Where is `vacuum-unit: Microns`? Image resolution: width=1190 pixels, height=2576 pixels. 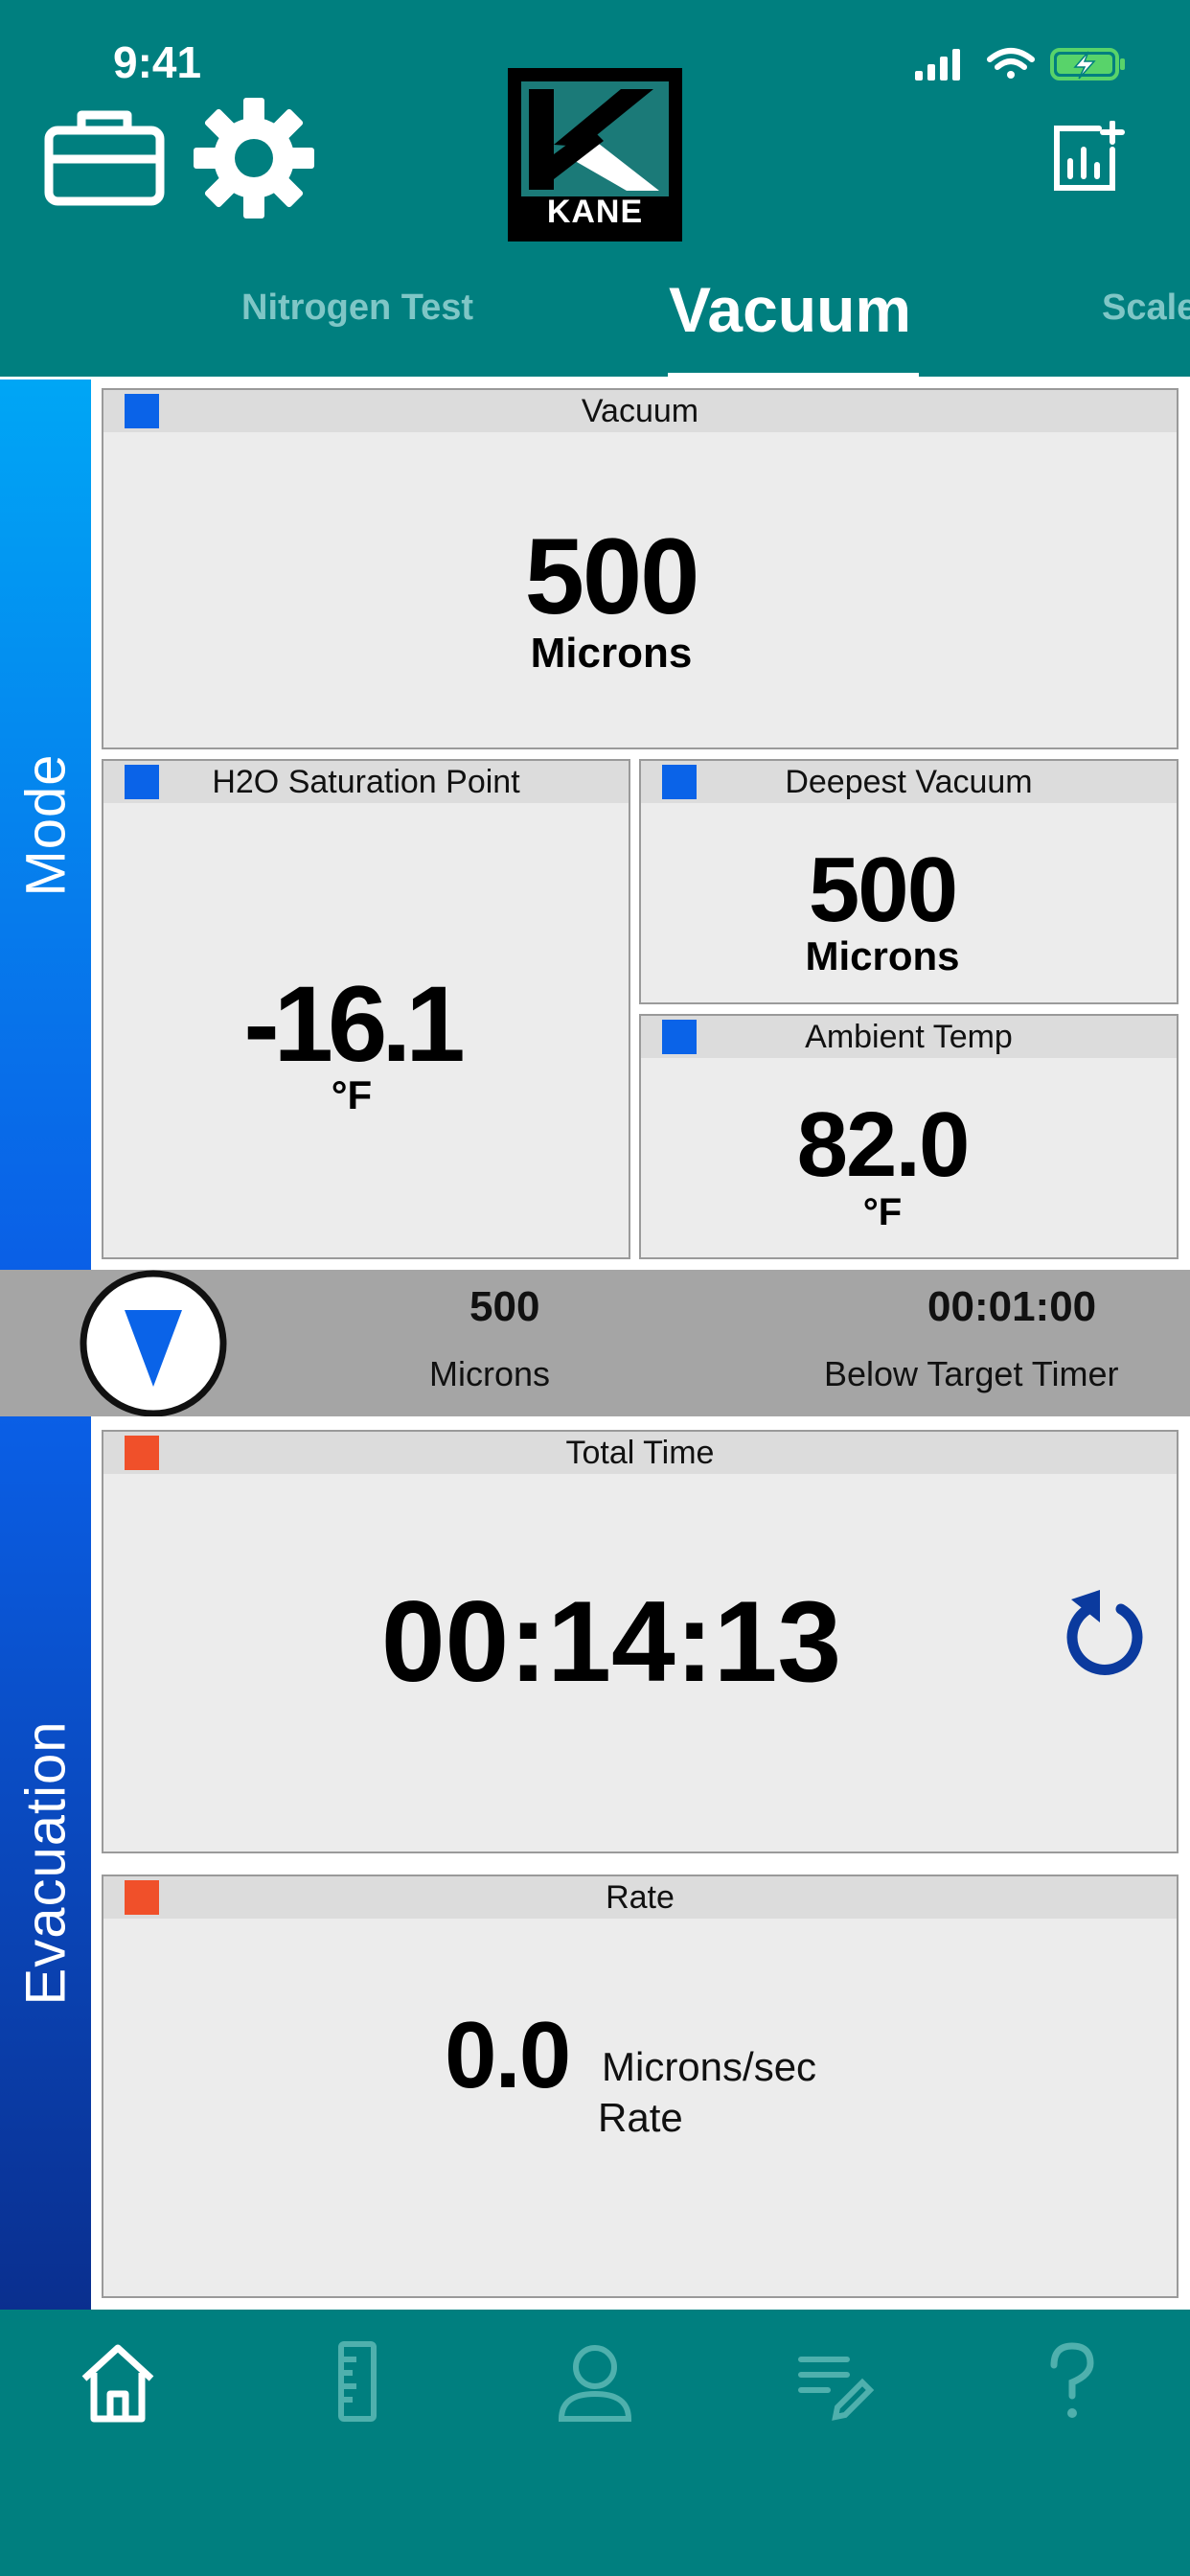 vacuum-unit: Microns is located at coordinates (611, 653).